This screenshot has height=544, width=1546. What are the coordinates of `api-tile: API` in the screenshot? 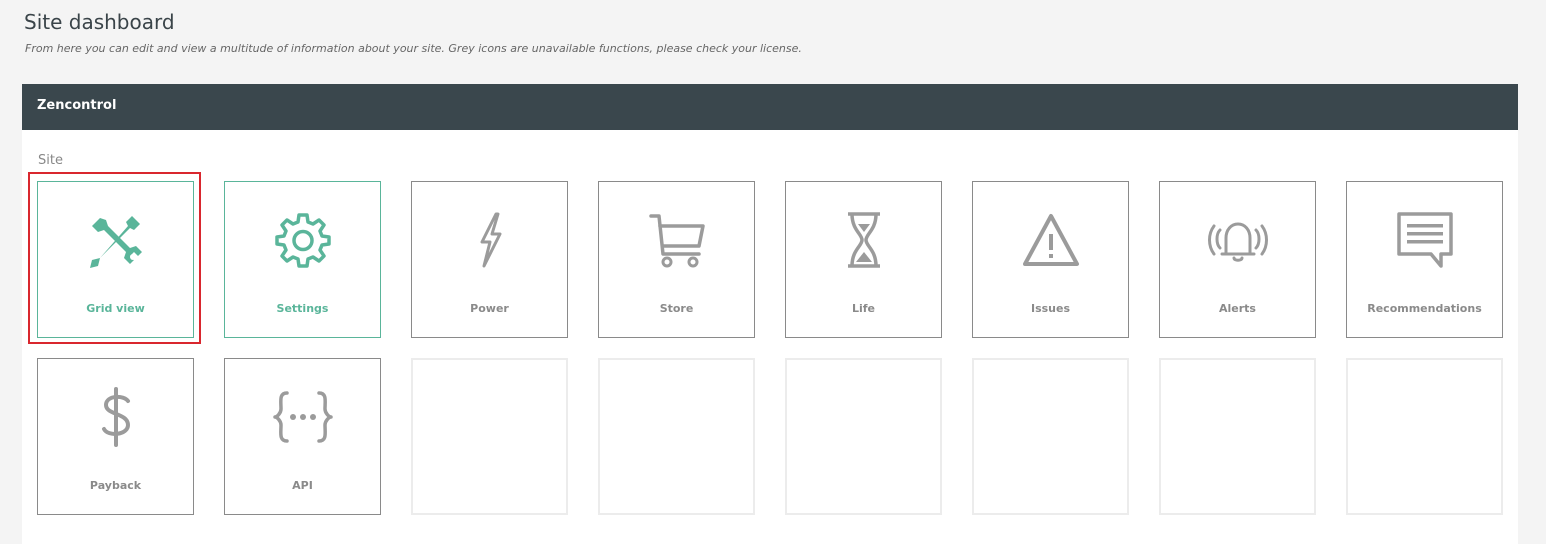 It's located at (302, 436).